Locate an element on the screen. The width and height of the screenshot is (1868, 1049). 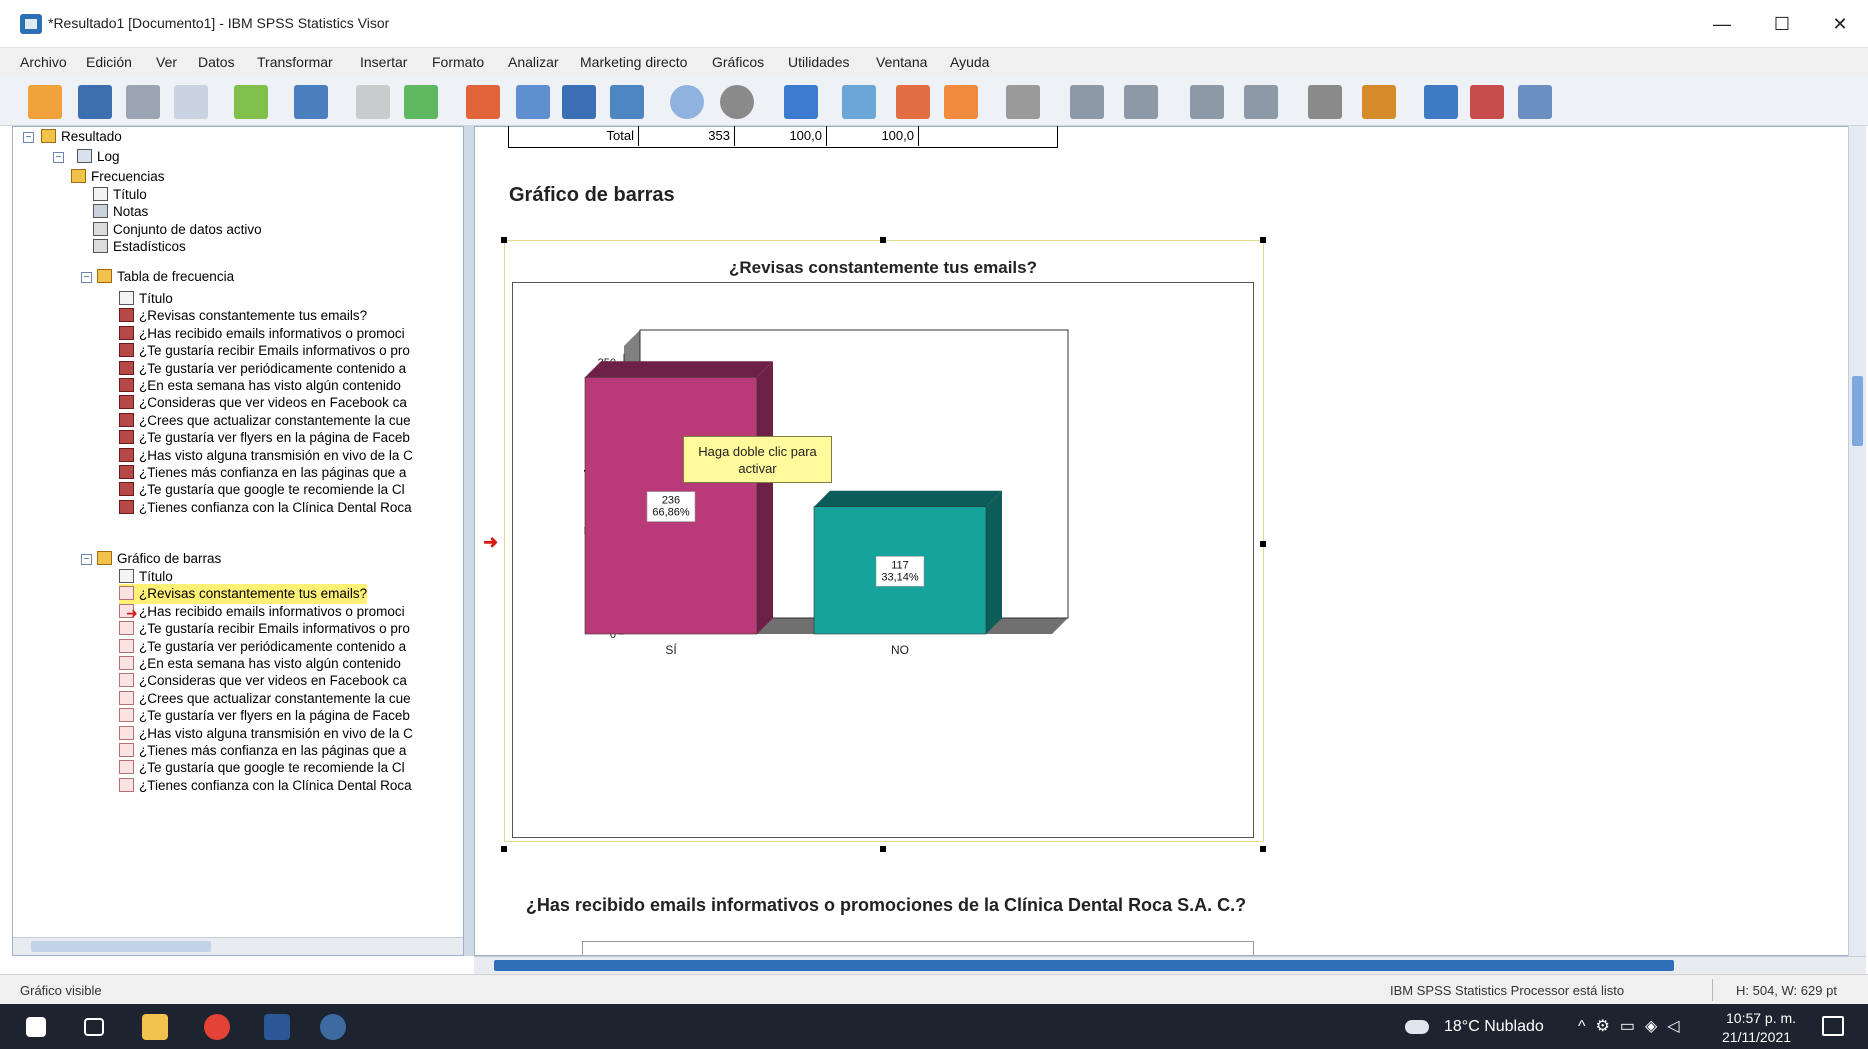
outline-root: Resultado is located at coordinates (81, 137).